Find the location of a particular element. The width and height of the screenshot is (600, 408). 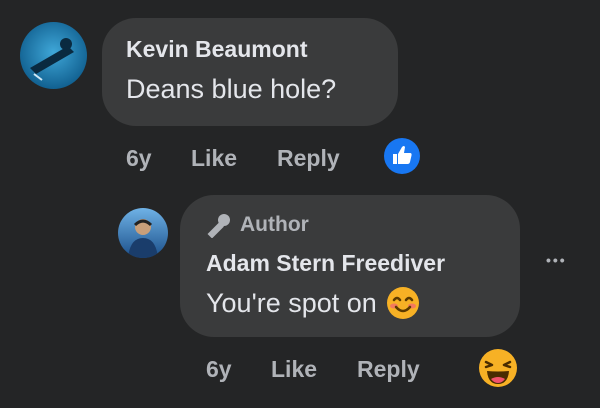

haha-icon is located at coordinates (498, 368).